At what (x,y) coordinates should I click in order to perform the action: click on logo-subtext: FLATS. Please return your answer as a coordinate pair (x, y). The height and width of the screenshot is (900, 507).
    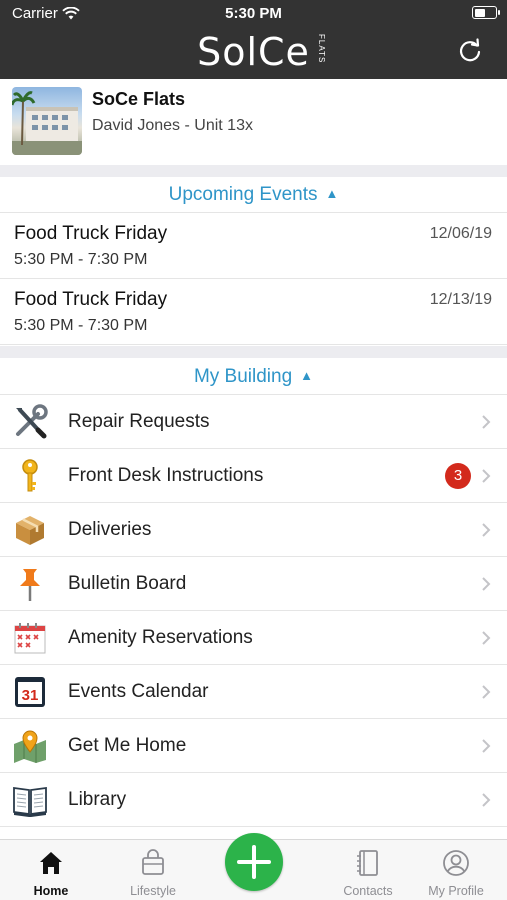
    Looking at the image, I should click on (321, 49).